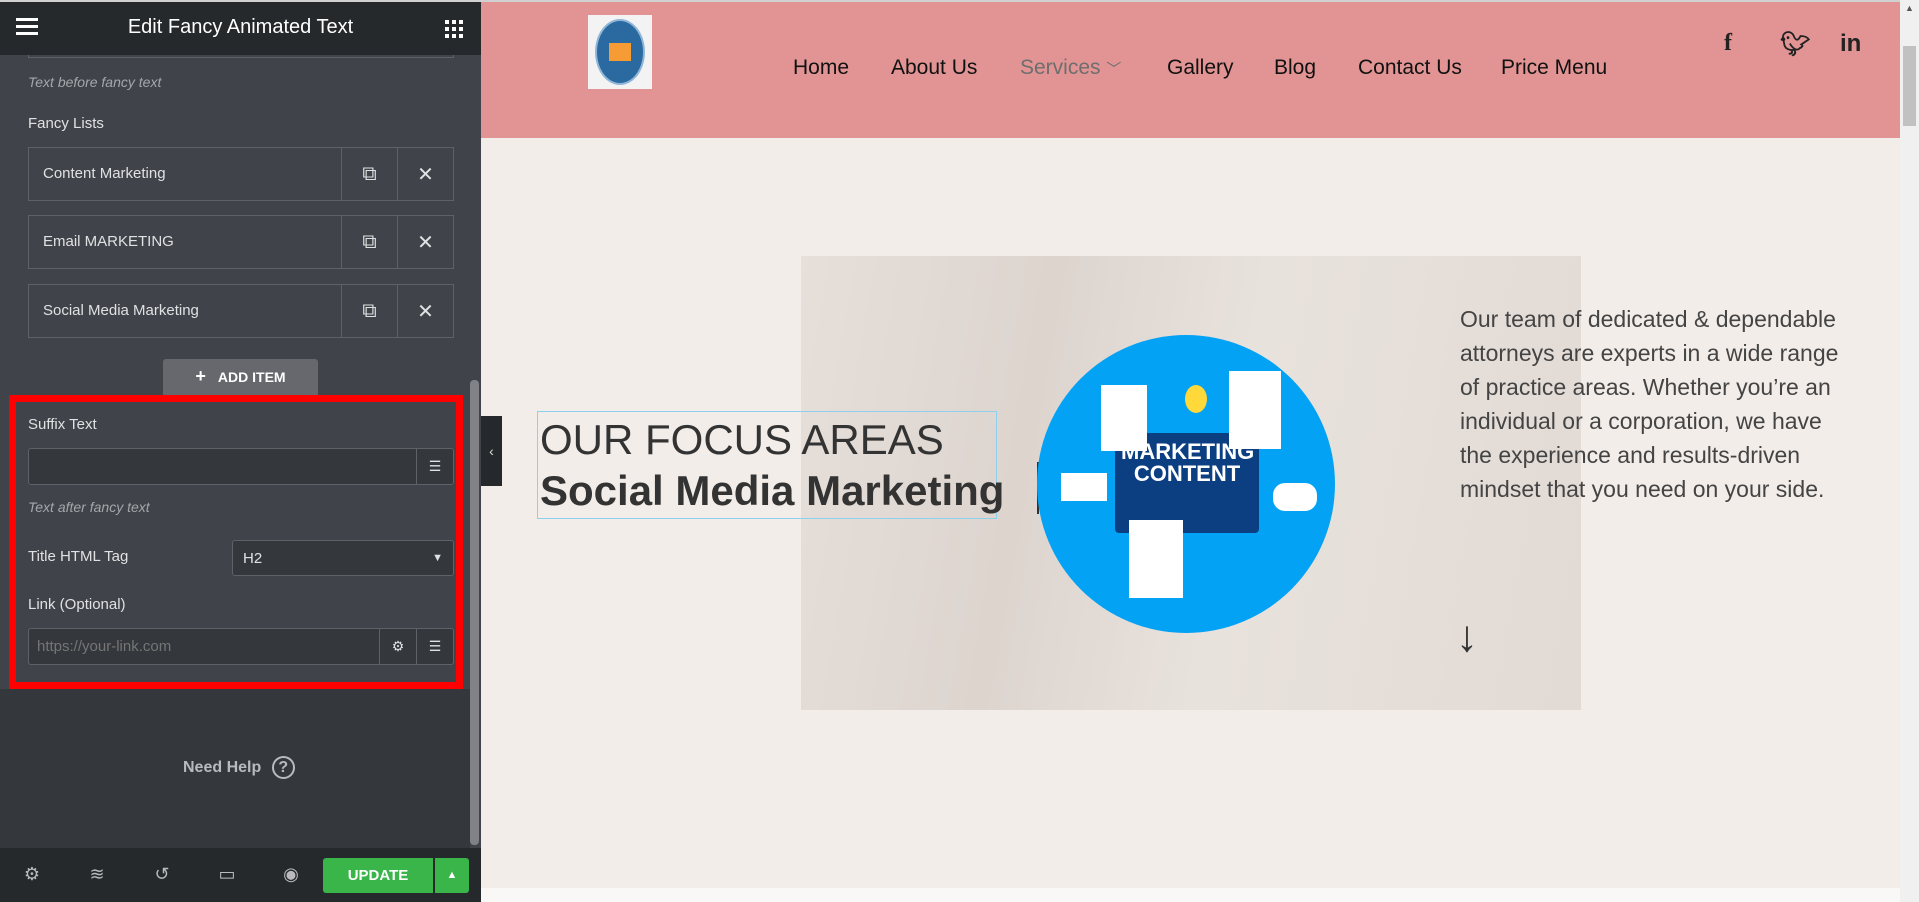  Describe the element at coordinates (32, 875) in the screenshot. I see `settings-gear-icon: ⚙` at that location.